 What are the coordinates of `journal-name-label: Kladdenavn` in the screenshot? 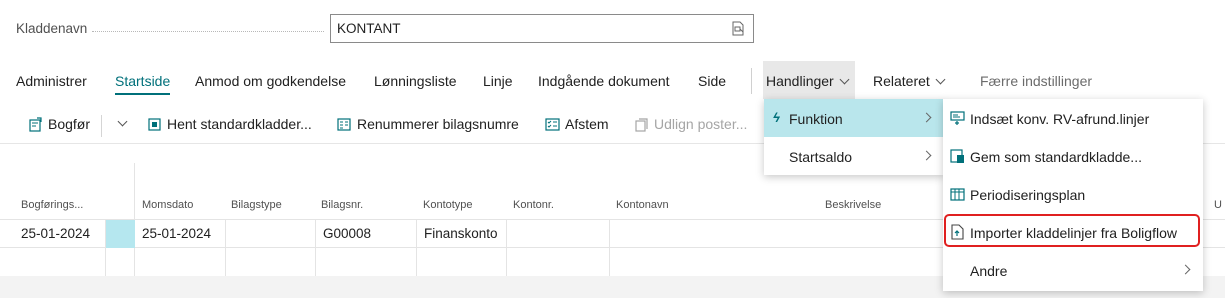 It's located at (52, 28).